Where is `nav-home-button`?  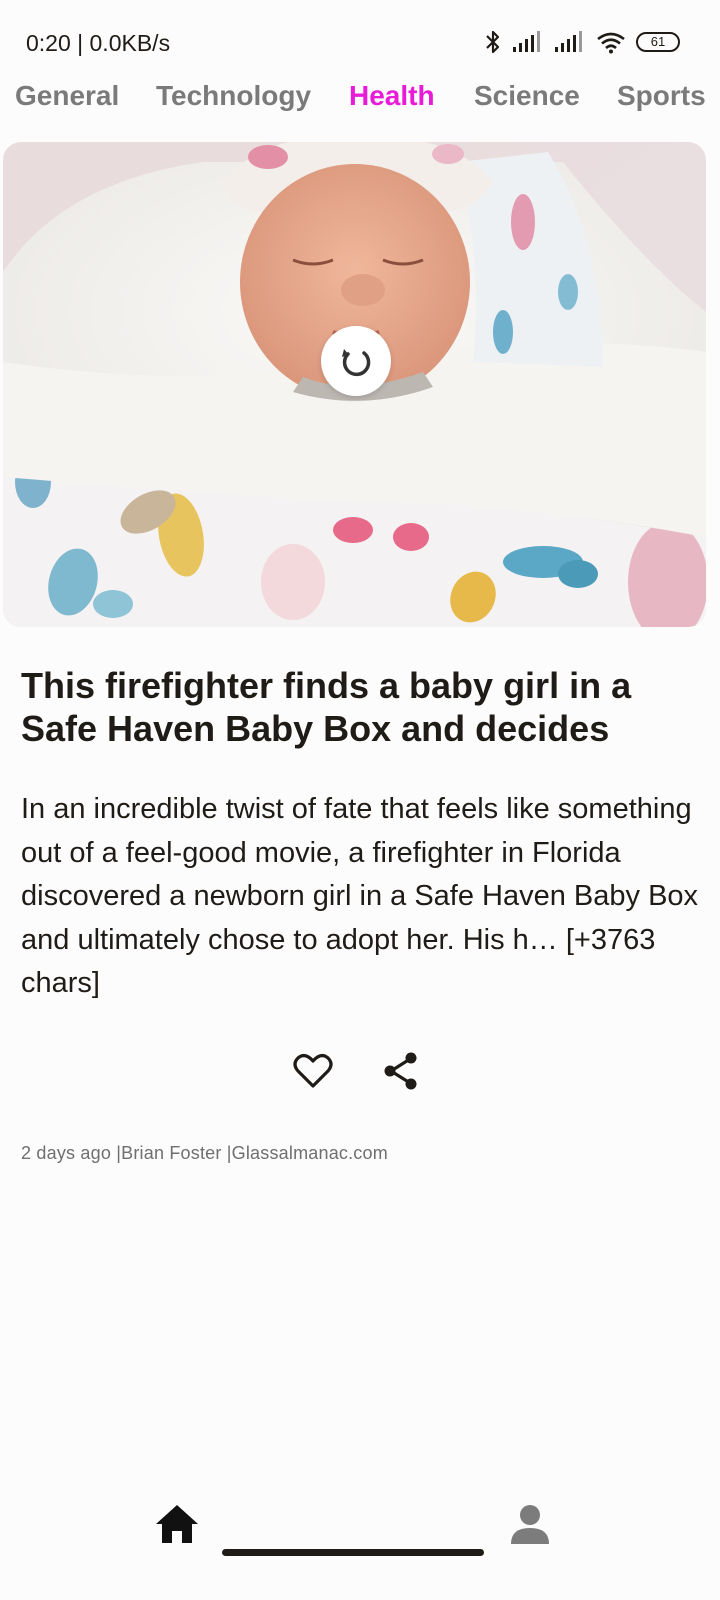 nav-home-button is located at coordinates (177, 1524).